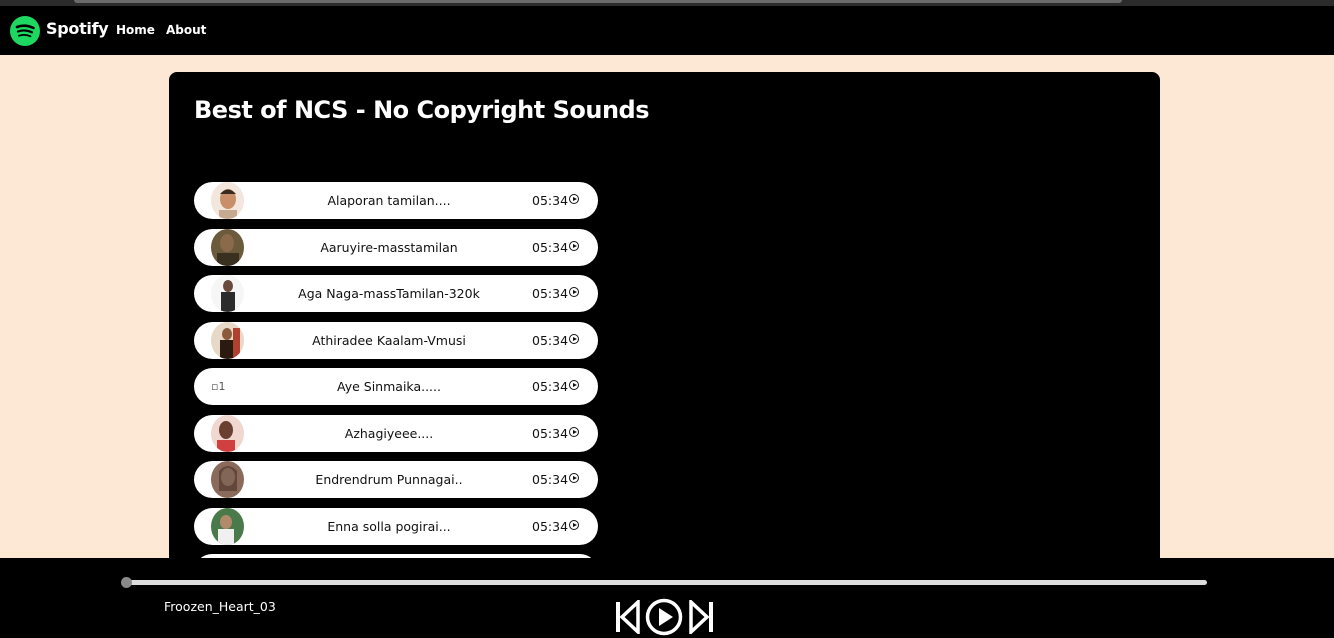 The image size is (1334, 638). I want to click on player-bar: Froozen_Heart_03, so click(667, 598).